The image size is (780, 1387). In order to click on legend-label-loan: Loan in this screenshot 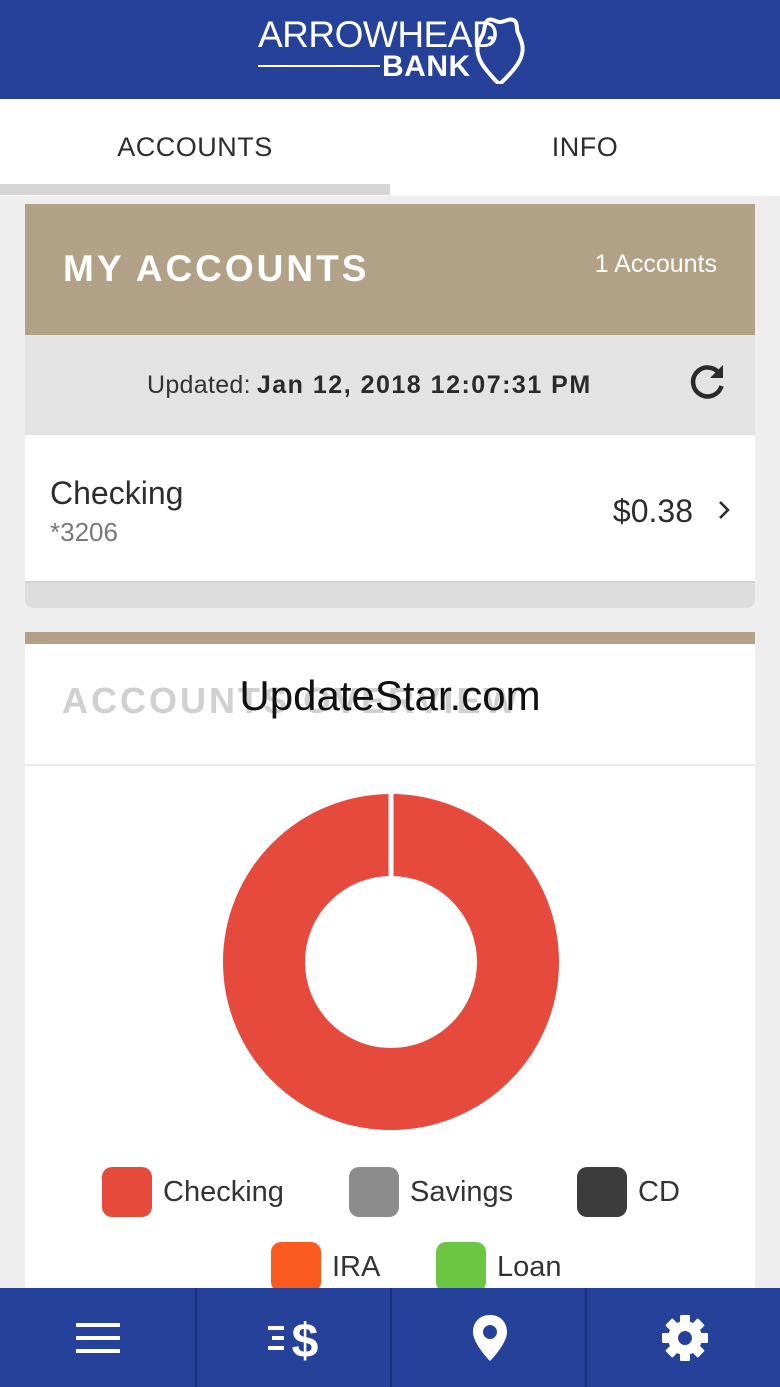, I will do `click(529, 1266)`.